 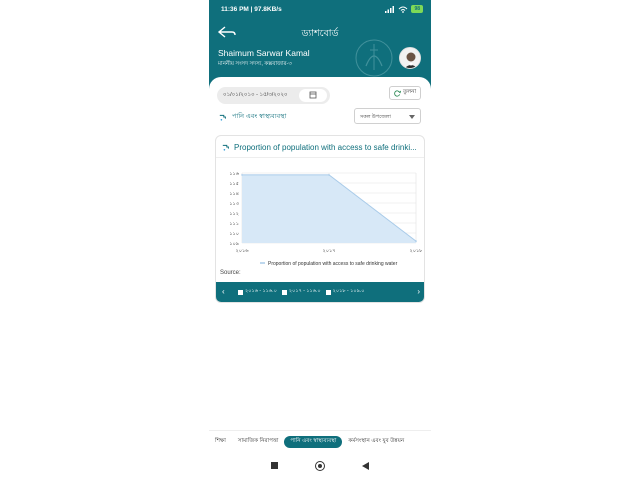 What do you see at coordinates (374, 58) in the screenshot?
I see `emblem-watermark-icon` at bounding box center [374, 58].